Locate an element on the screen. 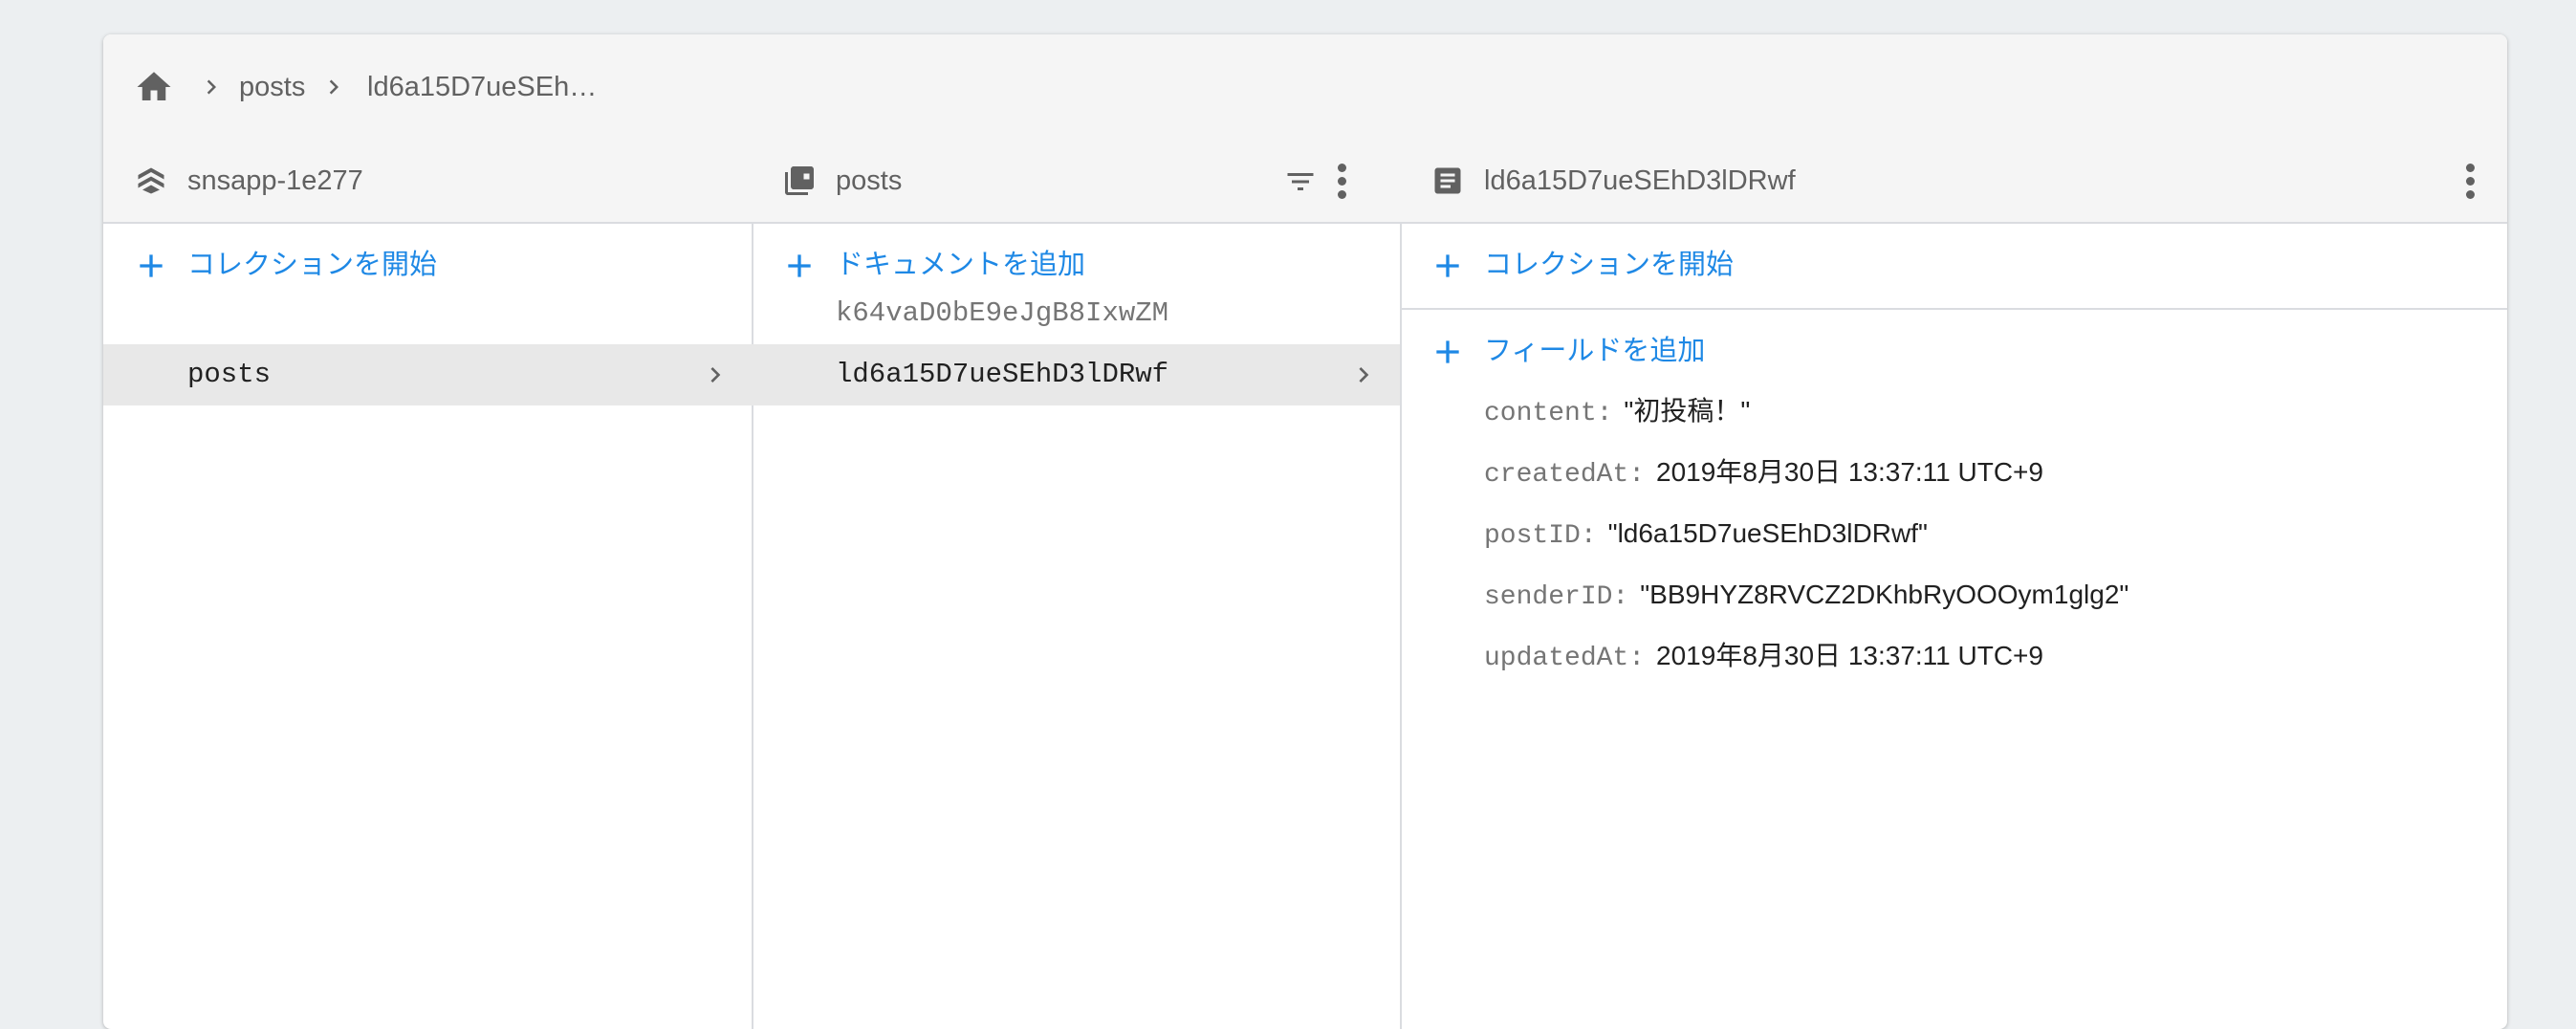 Image resolution: width=2576 pixels, height=1029 pixels. list-item-posts: posts is located at coordinates (427, 374).